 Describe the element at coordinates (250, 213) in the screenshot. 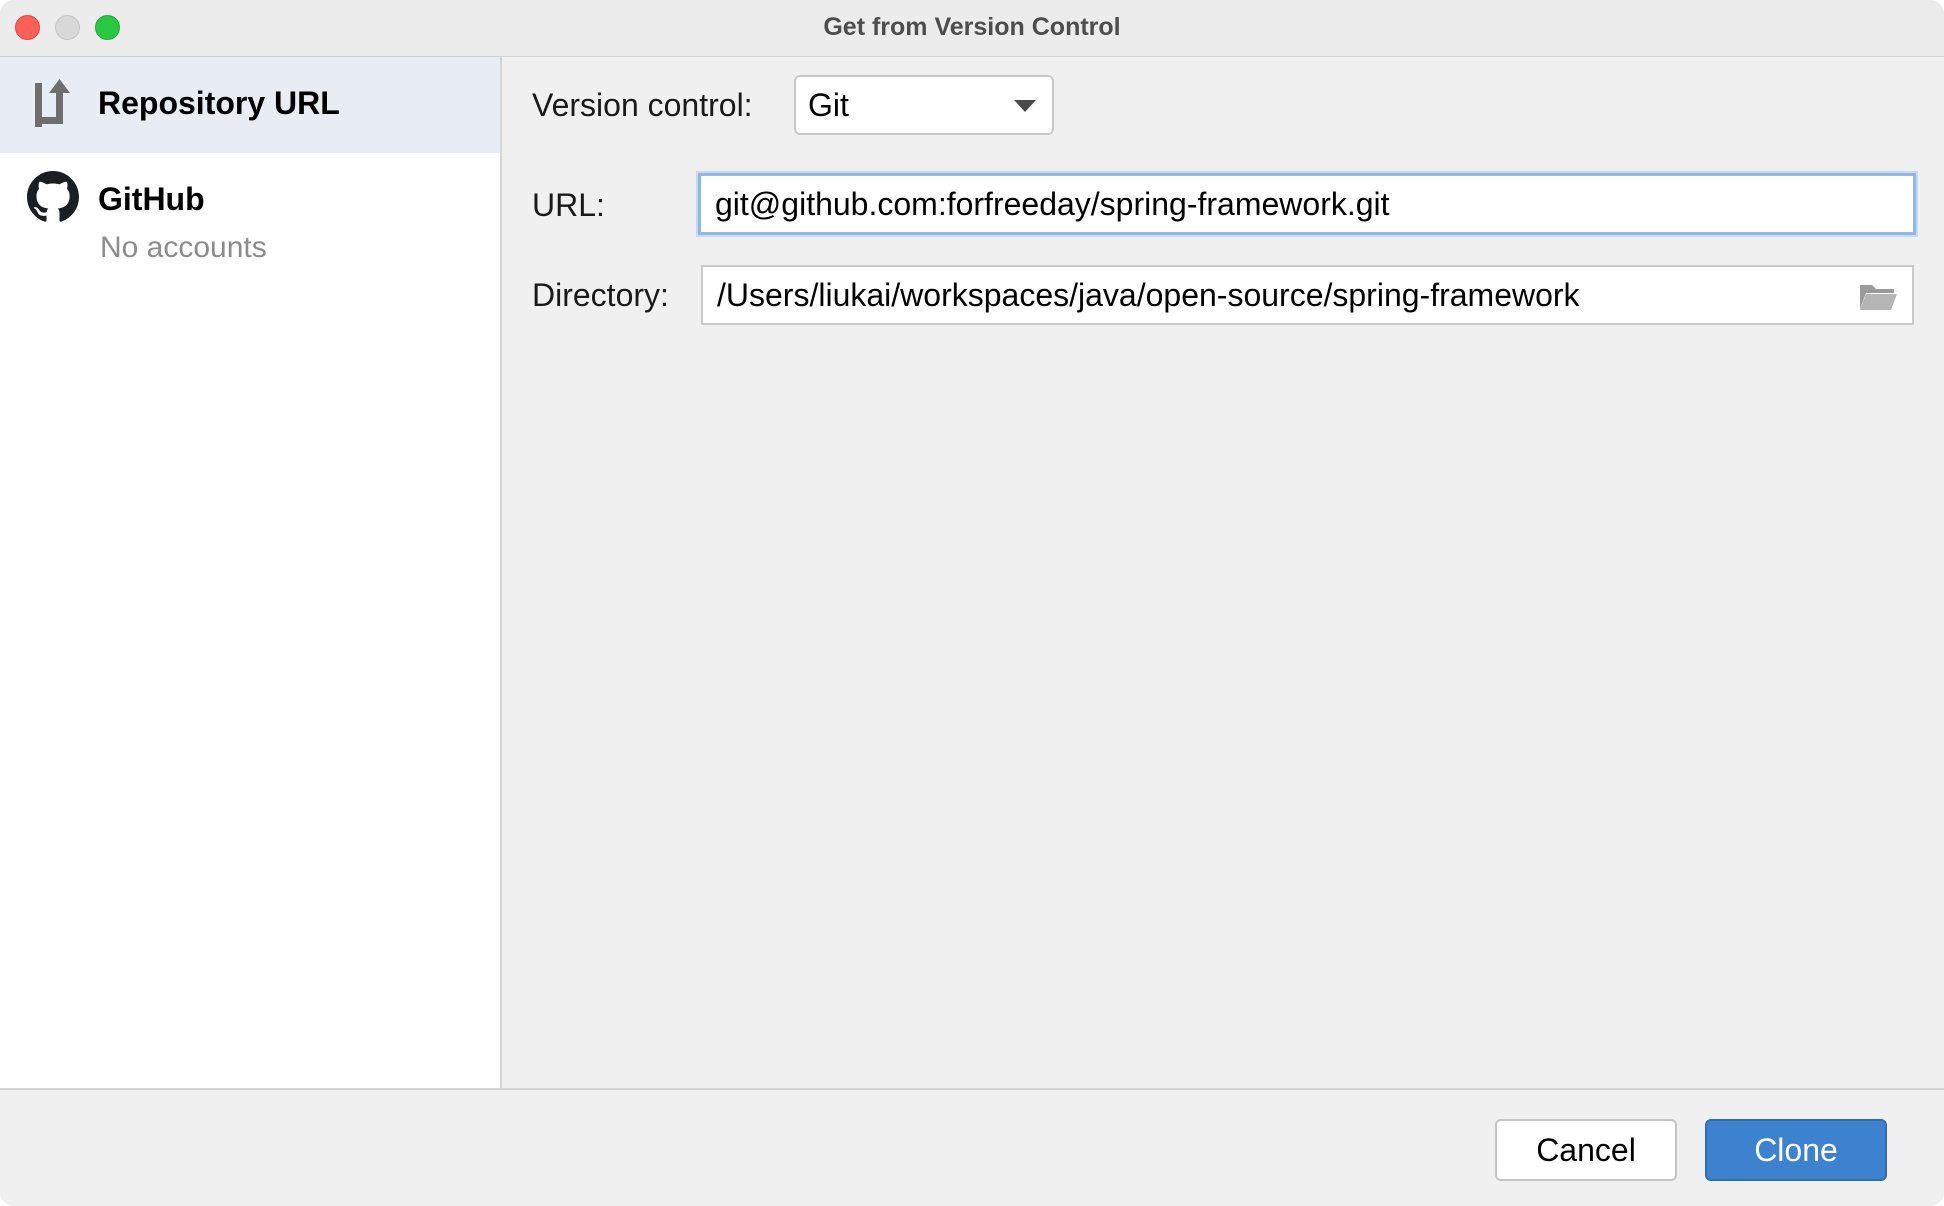

I see `sidebar-item-github: GitHub No accounts` at that location.